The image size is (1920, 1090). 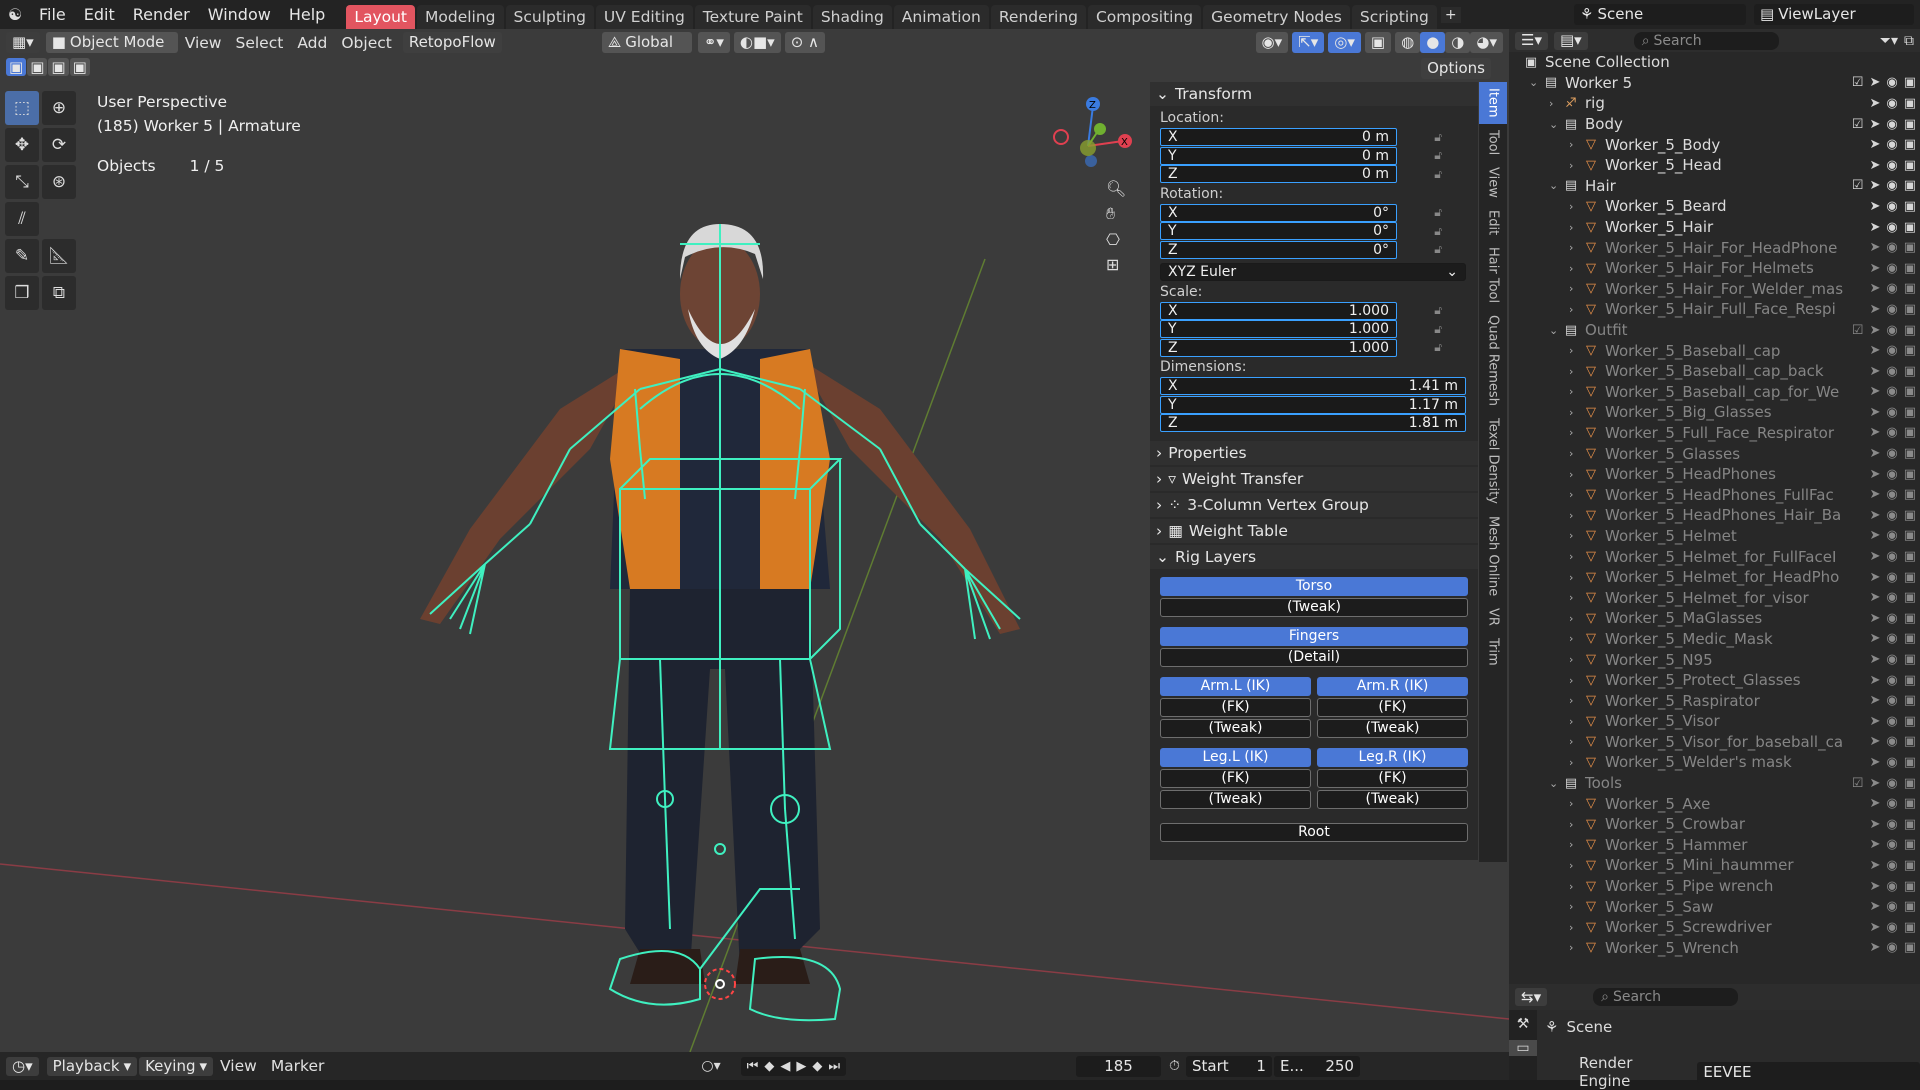 I want to click on menu-file: File, so click(x=52, y=14).